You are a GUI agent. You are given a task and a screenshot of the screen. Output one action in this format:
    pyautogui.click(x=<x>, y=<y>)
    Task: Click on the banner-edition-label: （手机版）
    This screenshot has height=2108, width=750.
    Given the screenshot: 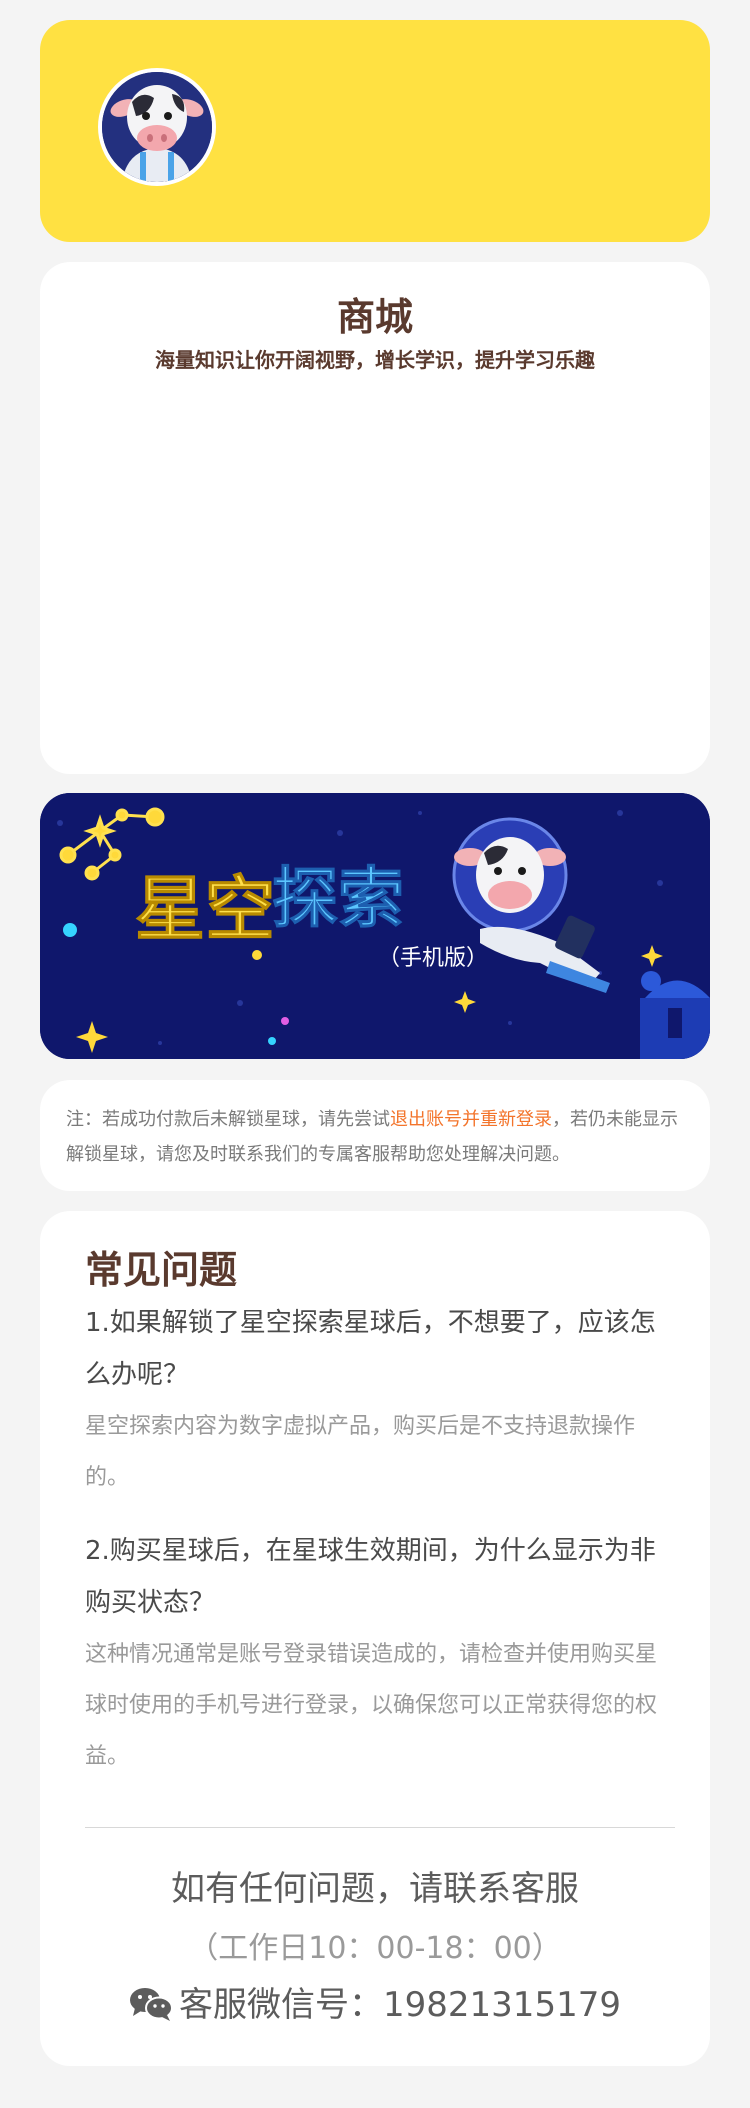 What is the action you would take?
    pyautogui.click(x=433, y=958)
    